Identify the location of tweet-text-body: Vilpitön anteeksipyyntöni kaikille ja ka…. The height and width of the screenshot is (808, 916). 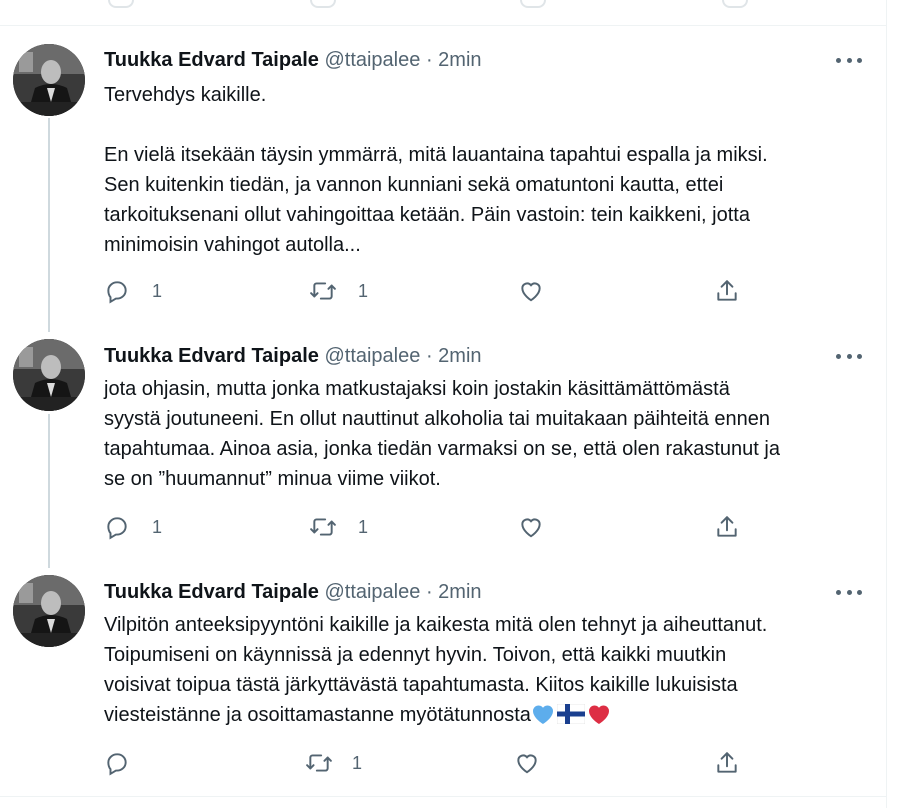
(436, 670).